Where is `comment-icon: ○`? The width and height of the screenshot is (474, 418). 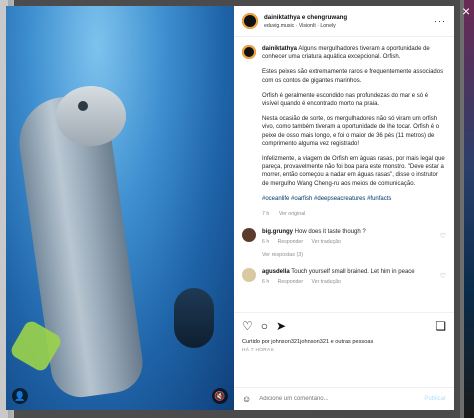 comment-icon: ○ is located at coordinates (264, 326).